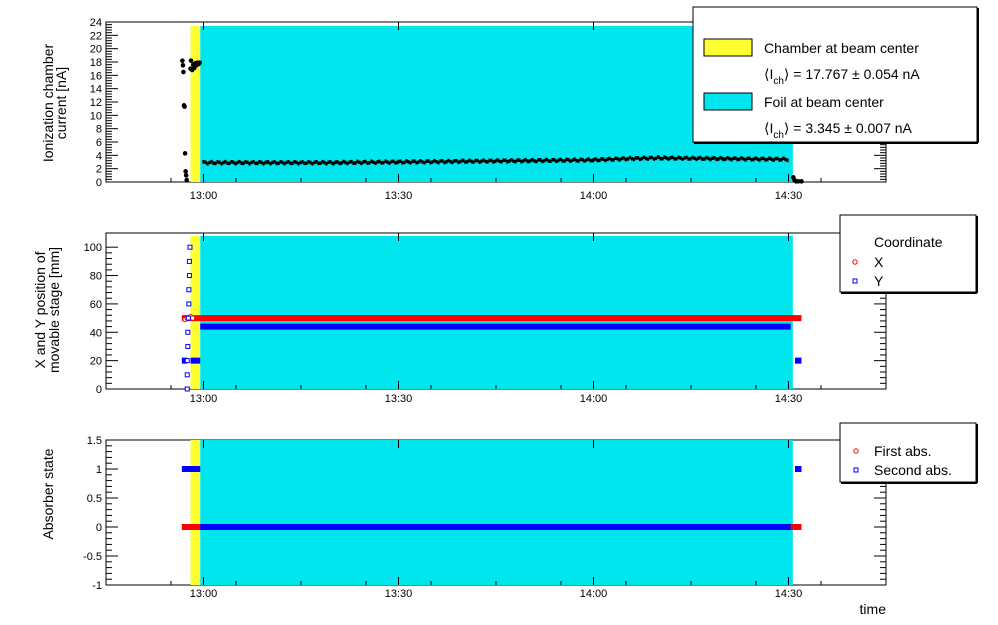  I want to click on legend-label: X, so click(879, 262).